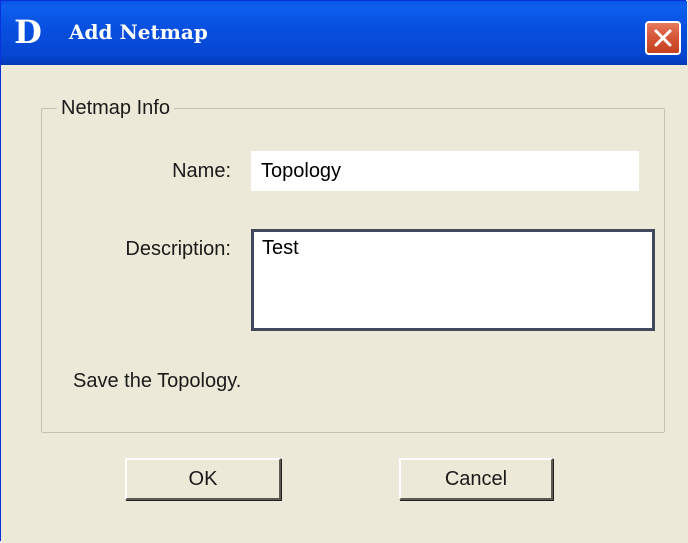 The image size is (688, 543). I want to click on name-input: Topology, so click(445, 171).